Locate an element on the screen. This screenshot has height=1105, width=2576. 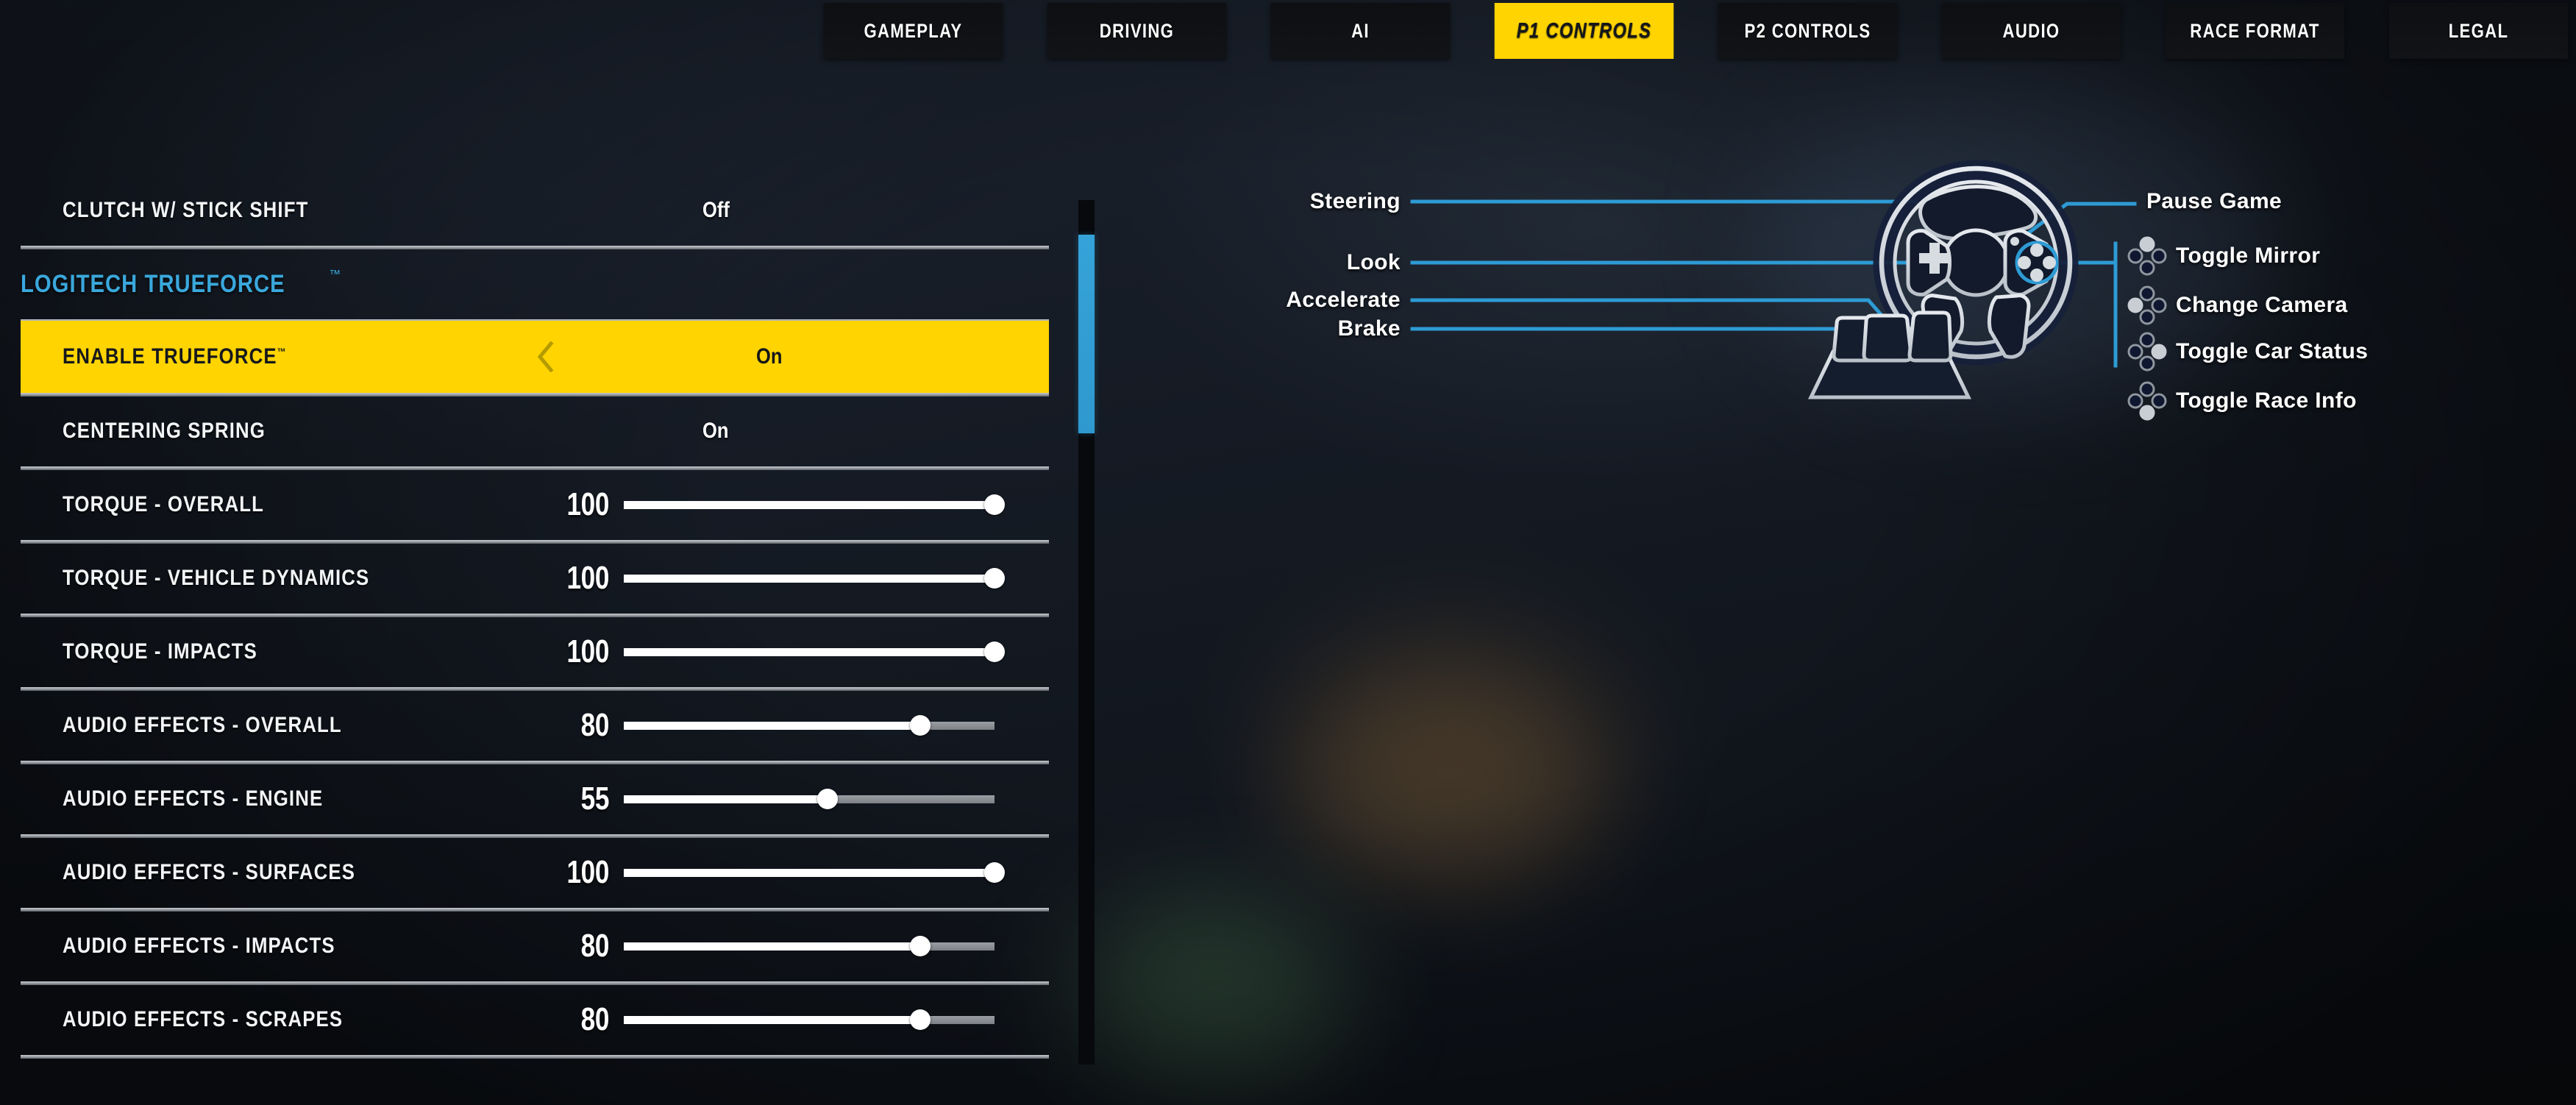
settings-scrollbar-thumb is located at coordinates (1086, 335).